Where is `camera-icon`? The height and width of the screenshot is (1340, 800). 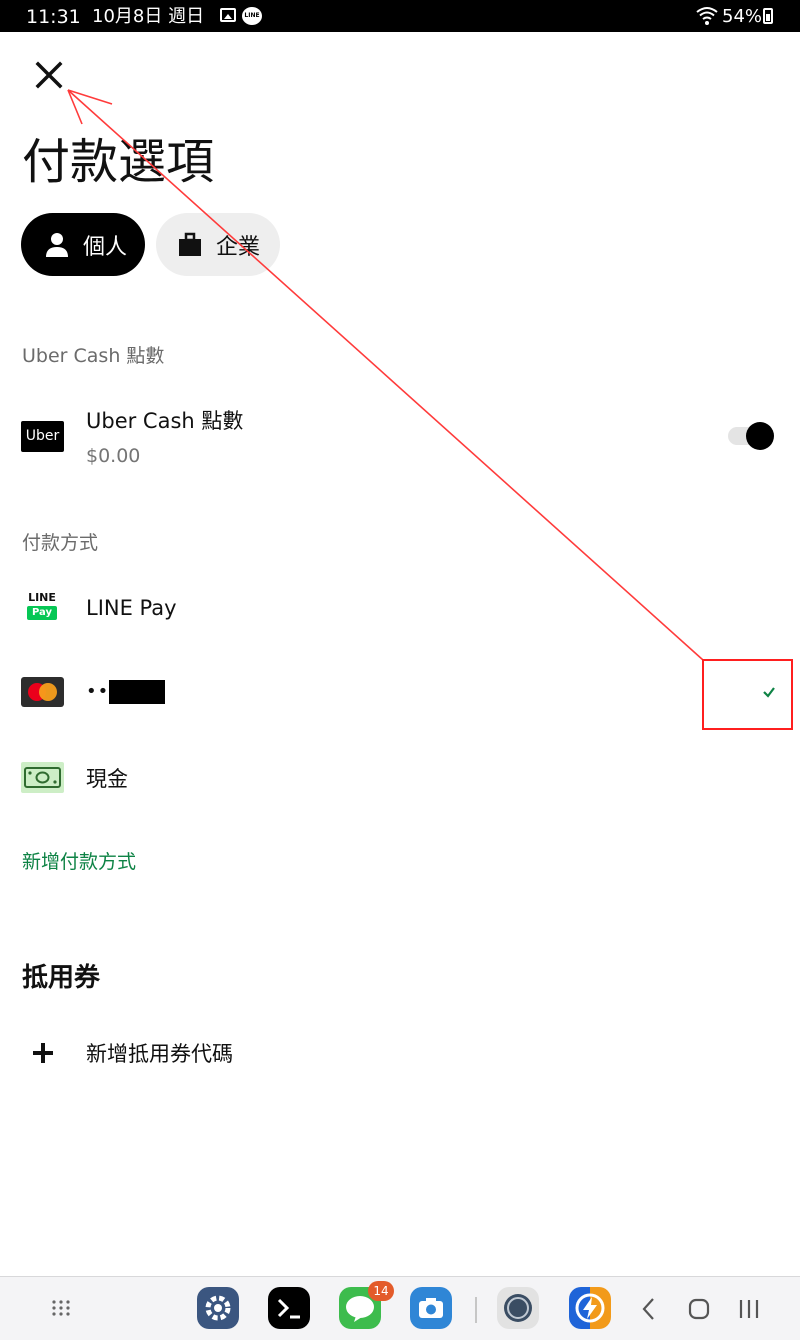
camera-icon is located at coordinates (431, 1308).